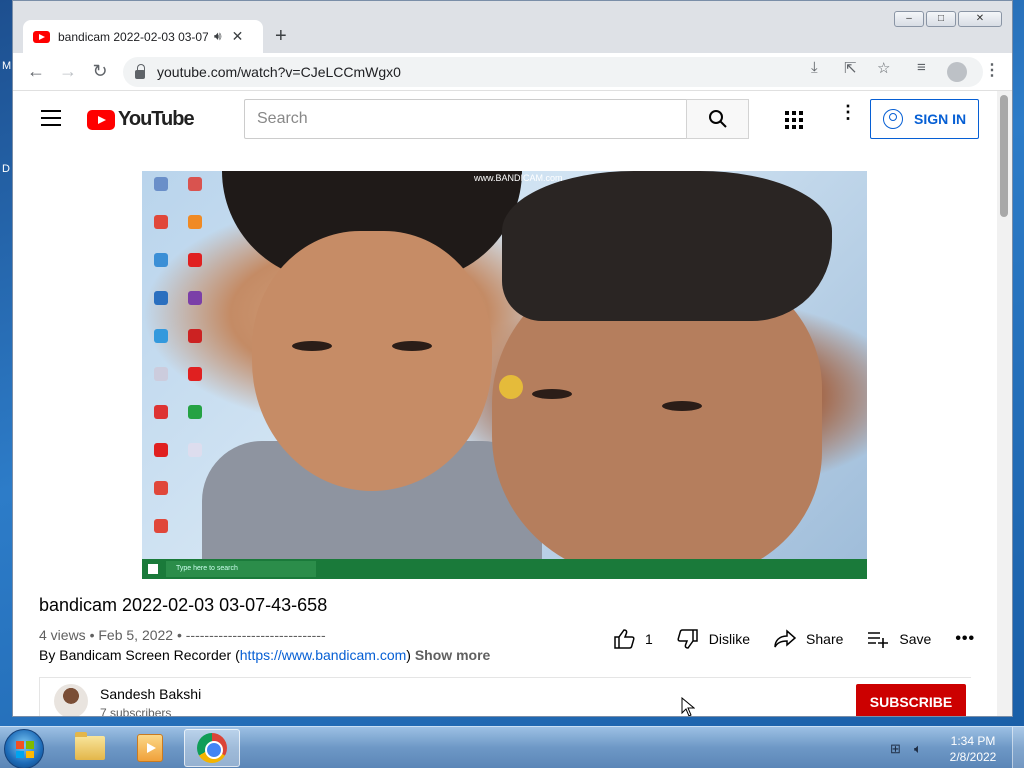 Image resolution: width=1024 pixels, height=768 pixels. Describe the element at coordinates (973, 757) in the screenshot. I see `clock-date: 2/8/2022` at that location.